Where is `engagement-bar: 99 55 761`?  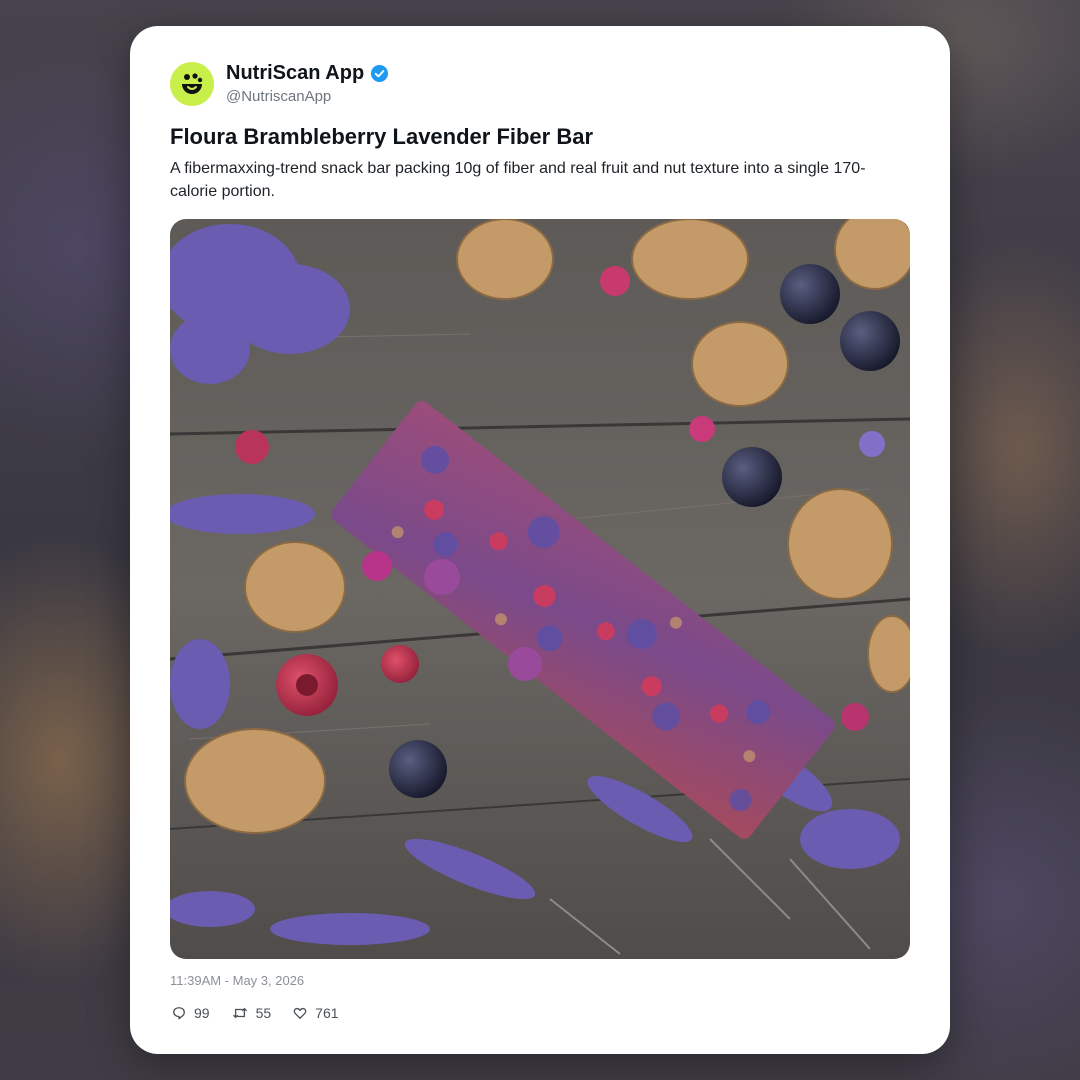 engagement-bar: 99 55 761 is located at coordinates (255, 1013).